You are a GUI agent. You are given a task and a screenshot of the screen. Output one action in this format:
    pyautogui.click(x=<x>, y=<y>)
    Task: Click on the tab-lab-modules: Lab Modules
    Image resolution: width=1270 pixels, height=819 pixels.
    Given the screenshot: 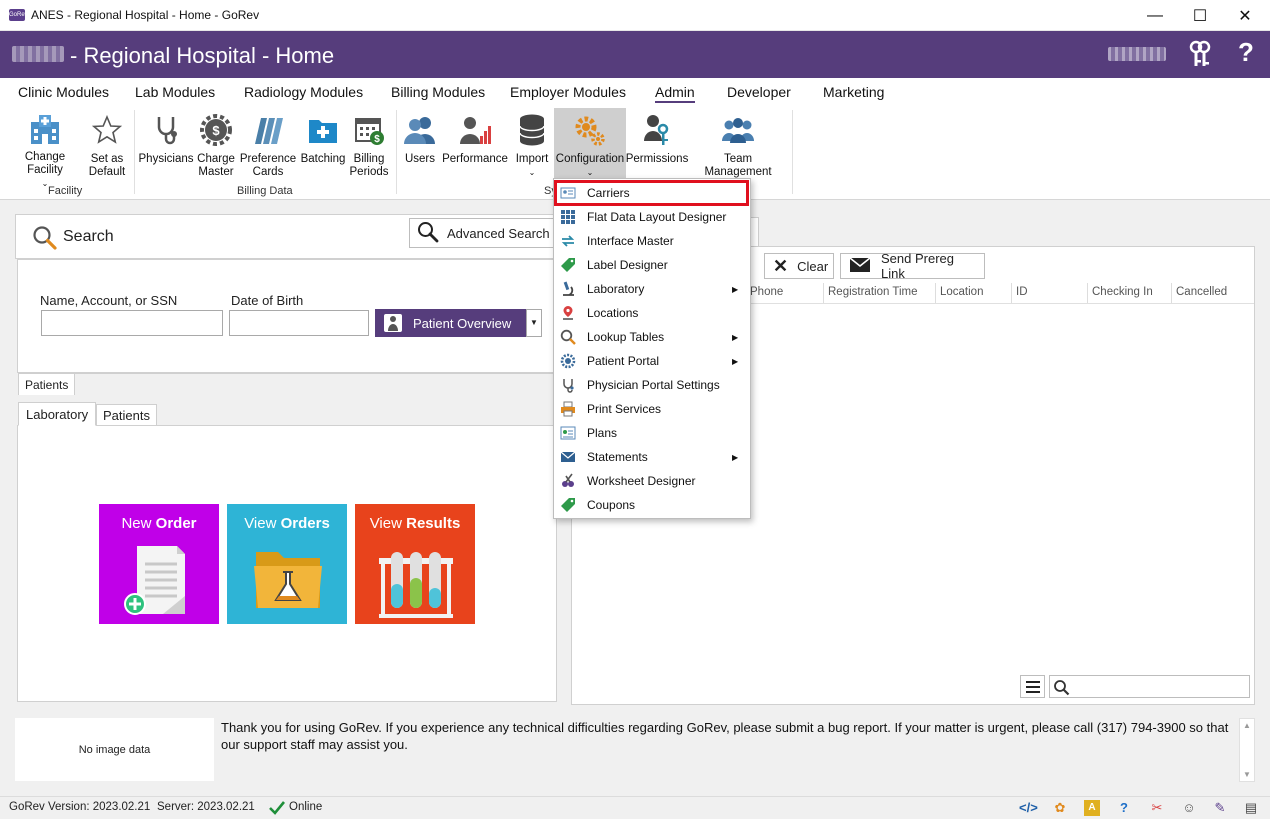 What is the action you would take?
    pyautogui.click(x=175, y=92)
    